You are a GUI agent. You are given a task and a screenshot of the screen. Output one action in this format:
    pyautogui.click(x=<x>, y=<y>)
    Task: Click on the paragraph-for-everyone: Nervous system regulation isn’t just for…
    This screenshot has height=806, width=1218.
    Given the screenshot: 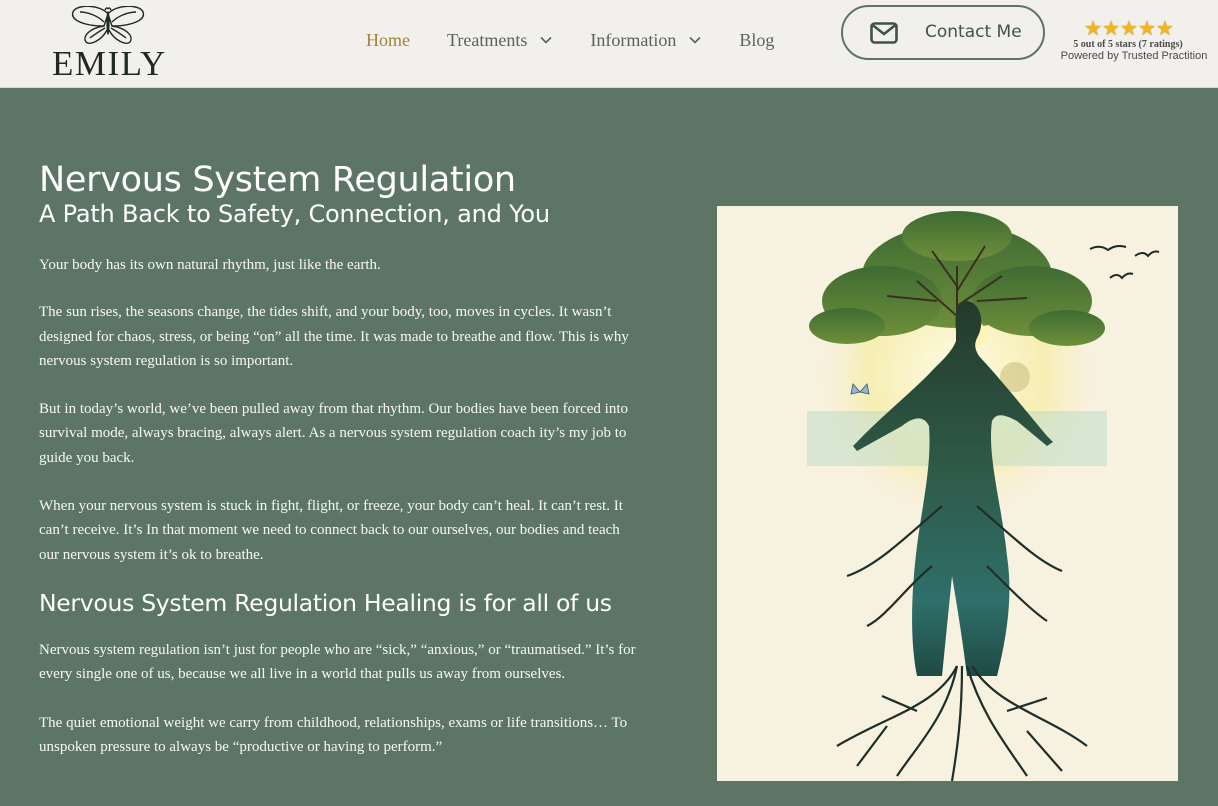 What is the action you would take?
    pyautogui.click(x=337, y=662)
    